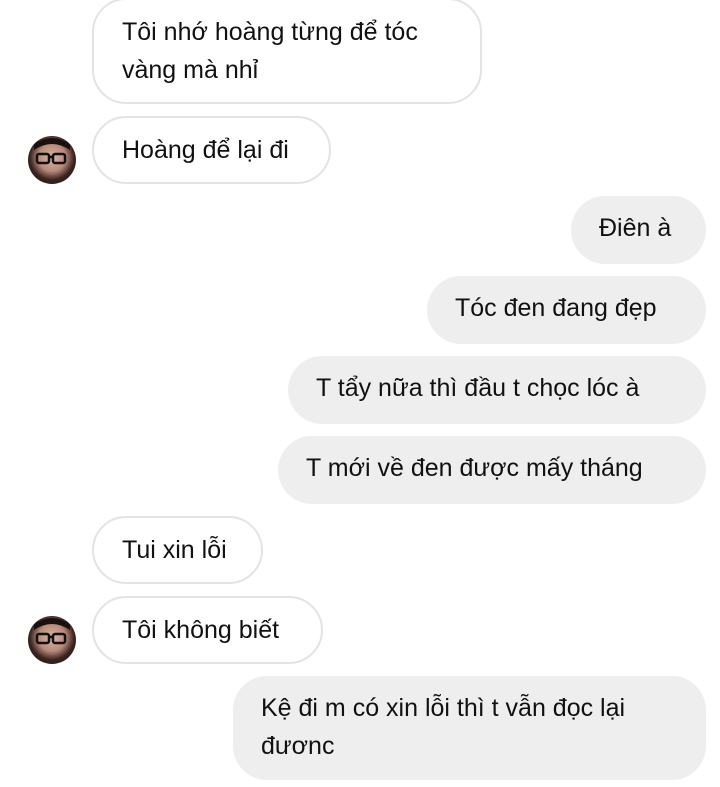 The image size is (720, 787). What do you see at coordinates (497, 390) in the screenshot?
I see `message-bubble-outgoing: T tẩy nữa thì đầu t chọc lóc à` at bounding box center [497, 390].